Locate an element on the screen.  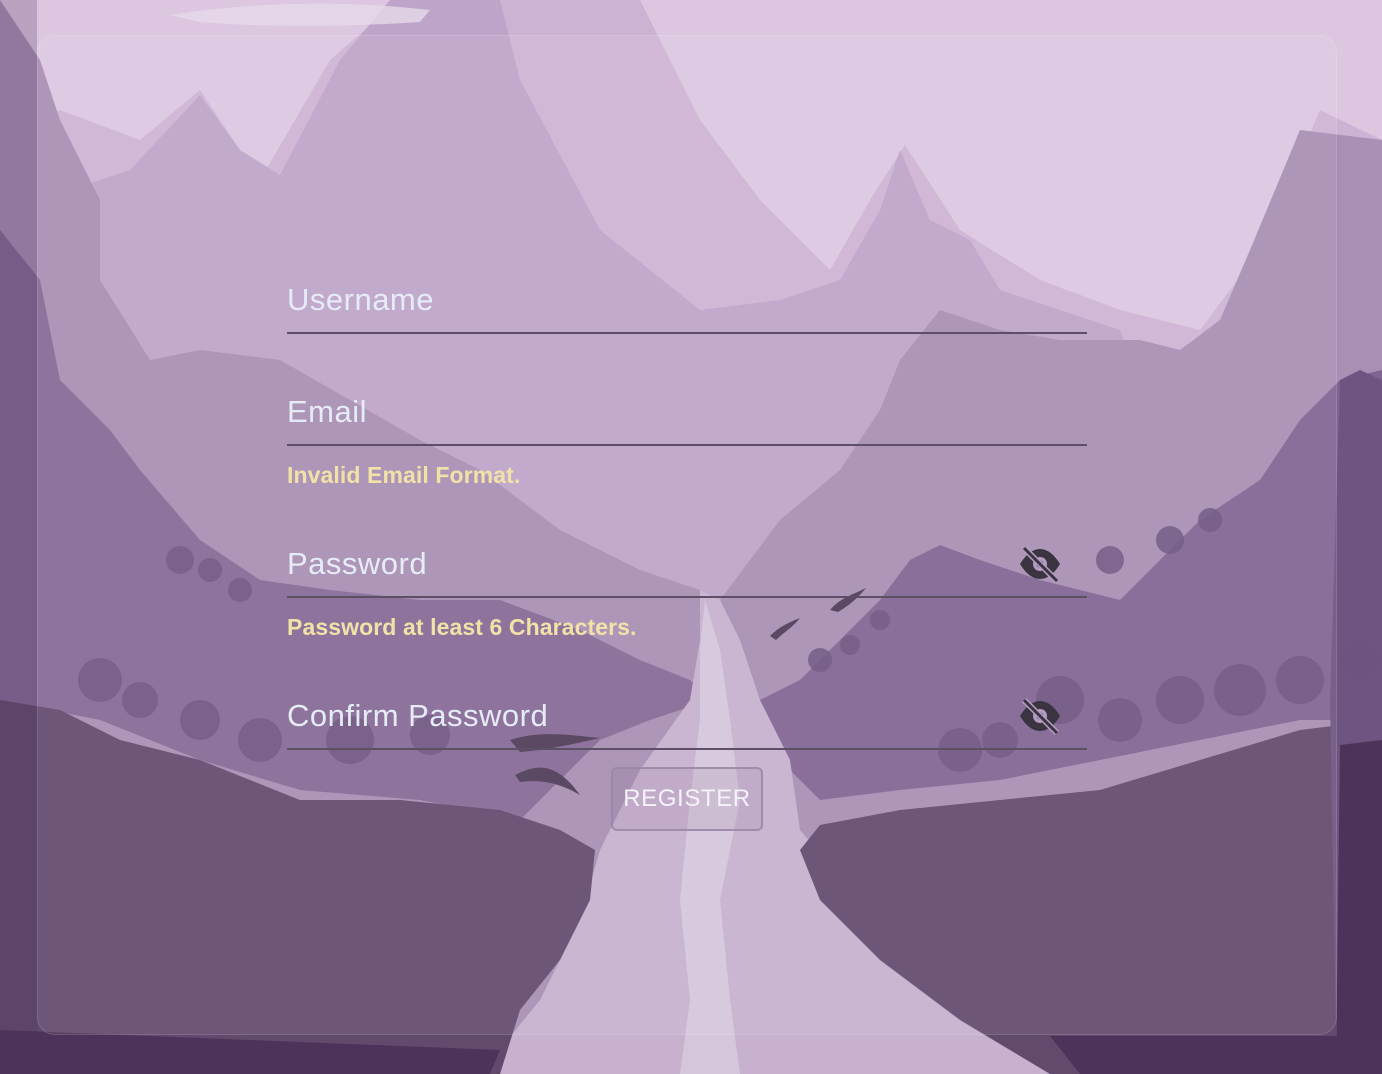
email-field-group: Invalid Email Format. is located at coordinates (687, 439).